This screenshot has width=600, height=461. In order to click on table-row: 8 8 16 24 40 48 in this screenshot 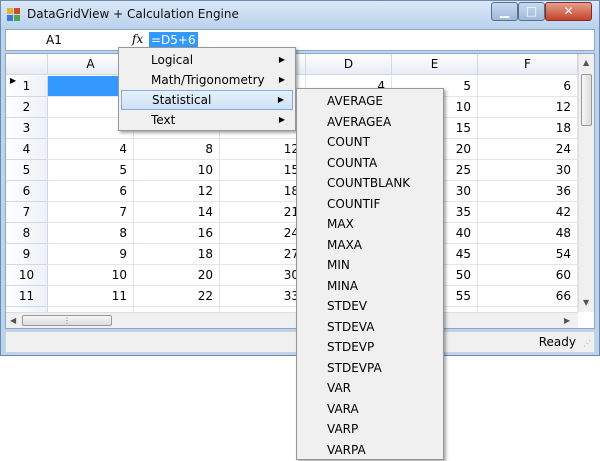, I will do `click(292, 233)`.